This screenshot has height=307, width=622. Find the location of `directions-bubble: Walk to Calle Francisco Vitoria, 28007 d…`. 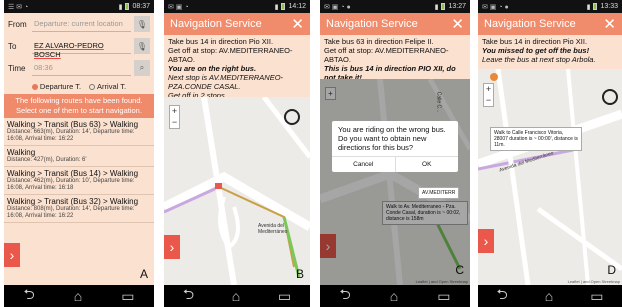

directions-bubble: Walk to Calle Francisco Vitoria, 28007 d… is located at coordinates (536, 139).